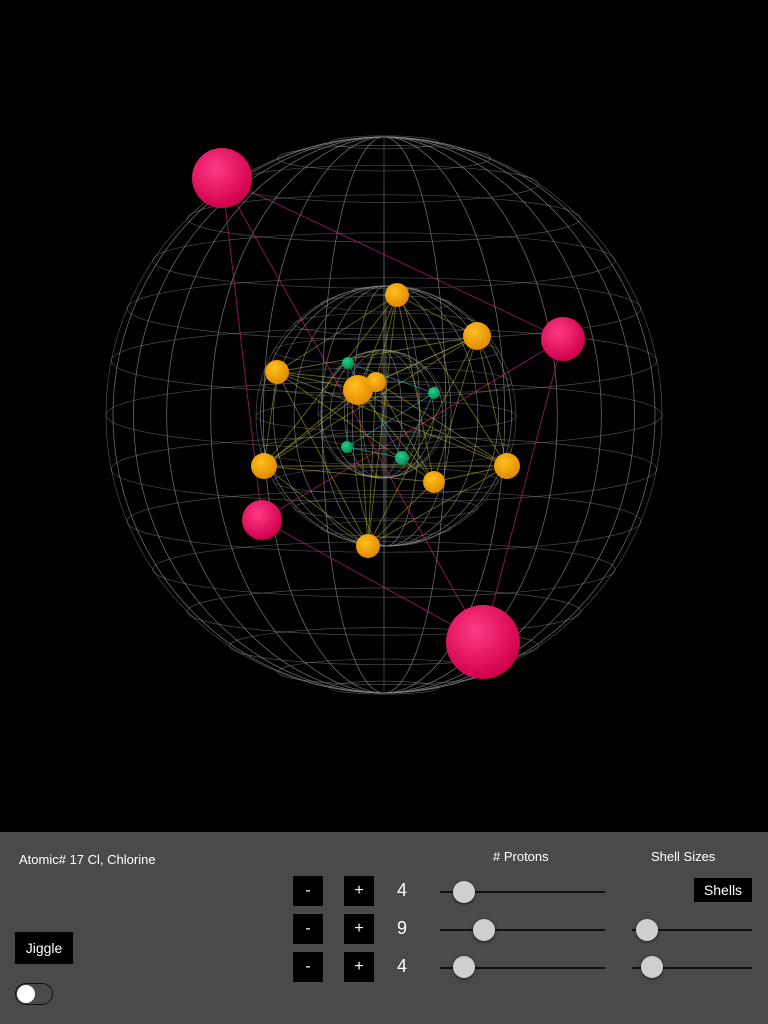 The width and height of the screenshot is (768, 1024). I want to click on shell-3-count: 4, so click(401, 966).